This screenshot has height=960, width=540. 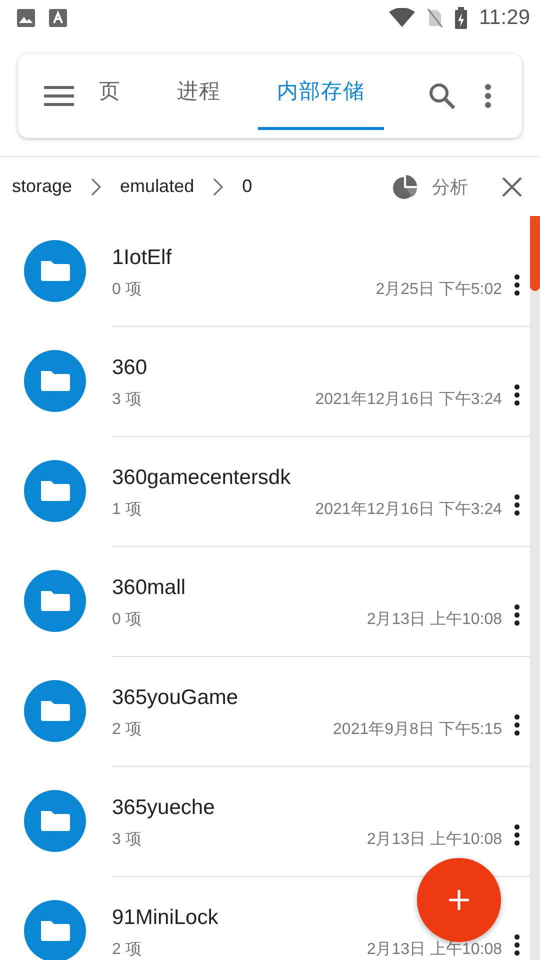 I want to click on wifi-icon, so click(x=402, y=18).